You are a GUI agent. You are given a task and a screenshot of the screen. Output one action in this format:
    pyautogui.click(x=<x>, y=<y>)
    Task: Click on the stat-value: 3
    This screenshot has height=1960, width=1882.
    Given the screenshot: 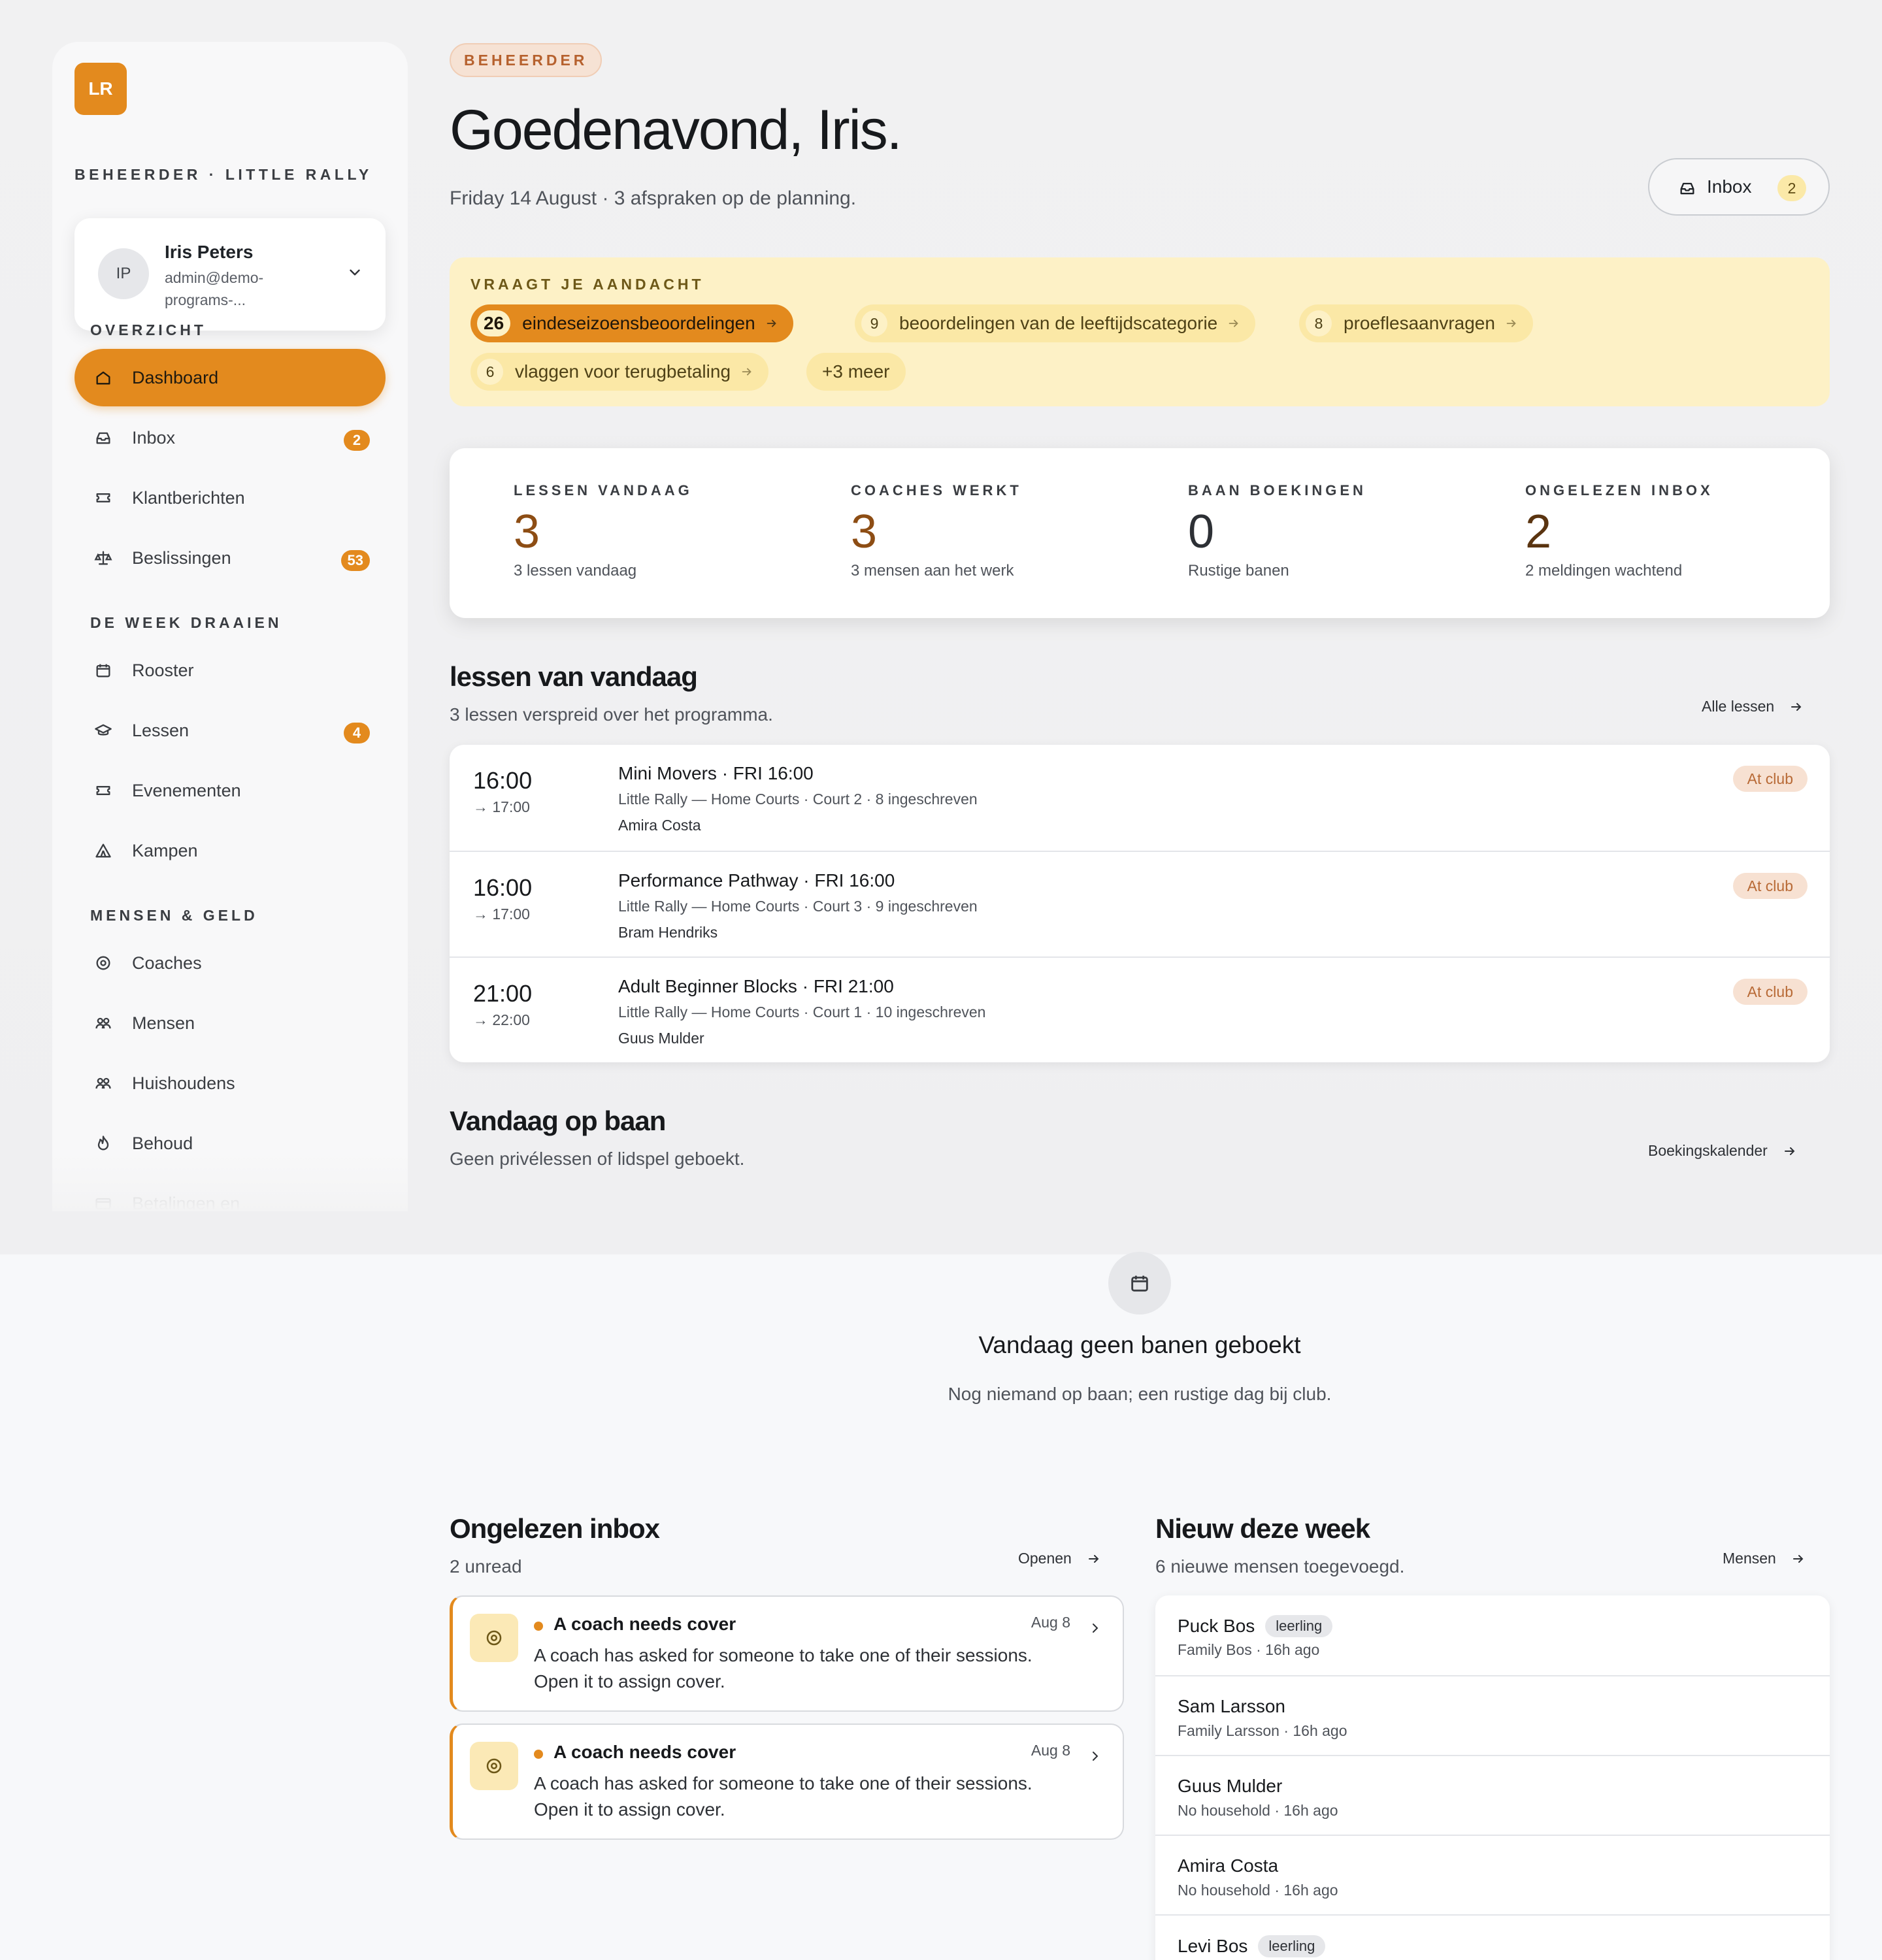 What is the action you would take?
    pyautogui.click(x=527, y=532)
    